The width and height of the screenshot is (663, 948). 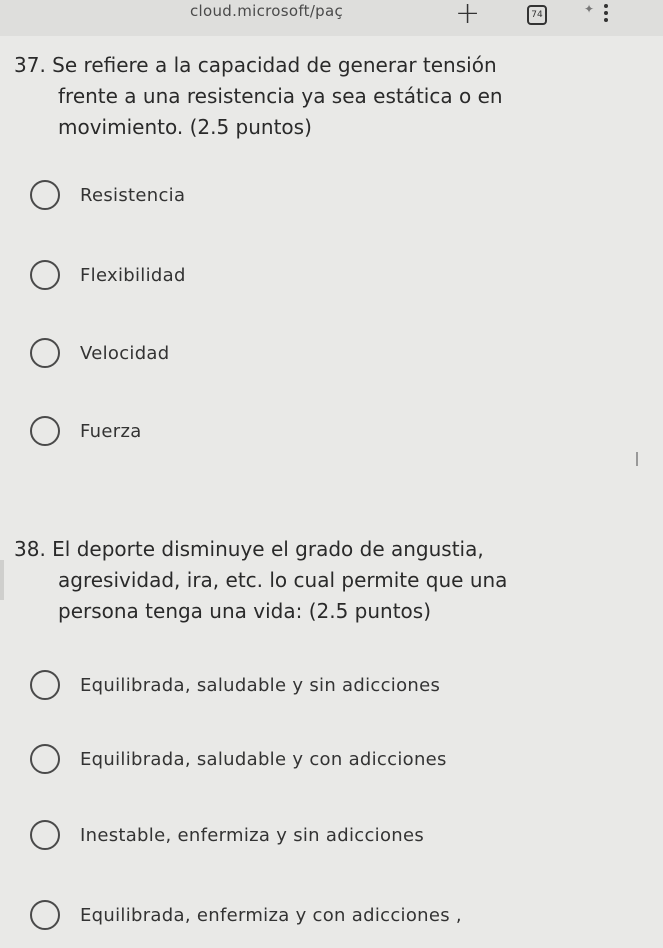 I want to click on sparkle-icon: ✦, so click(x=589, y=9).